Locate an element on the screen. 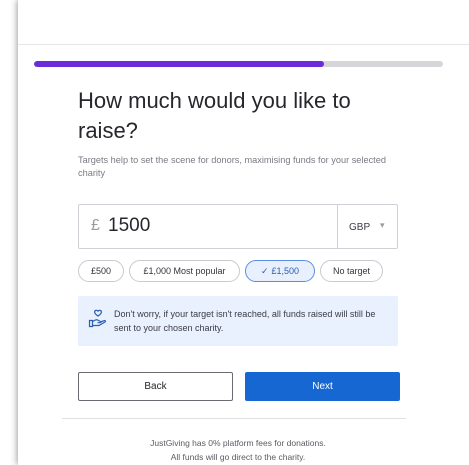 This screenshot has height=465, width=469. page-title: How much would you like to raise? is located at coordinates (214, 115).